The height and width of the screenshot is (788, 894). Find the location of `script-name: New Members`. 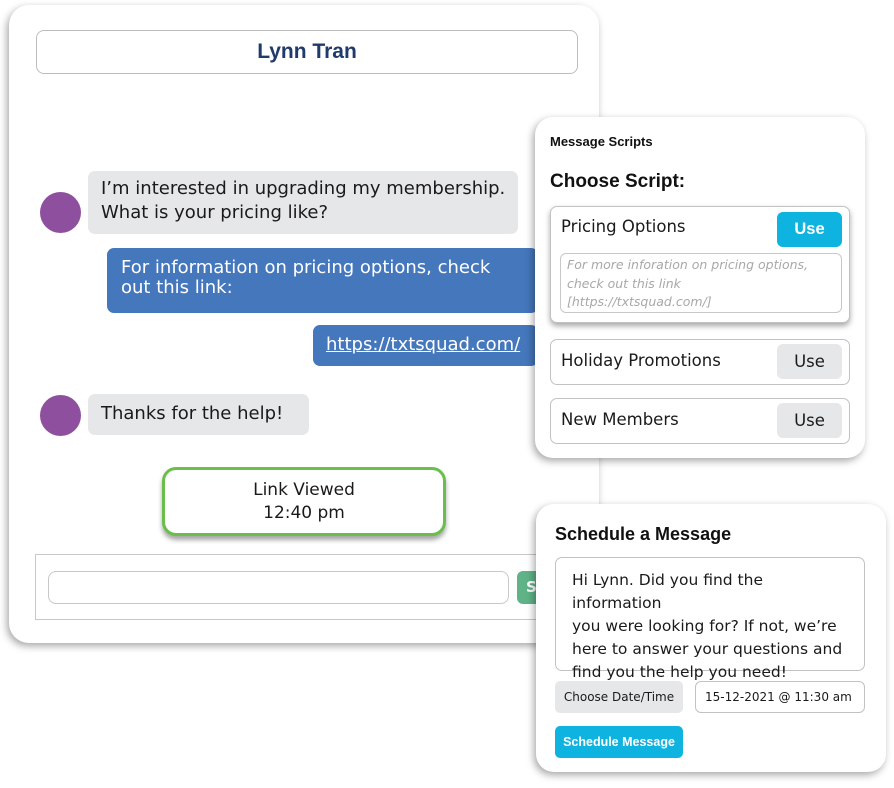

script-name: New Members is located at coordinates (620, 419).